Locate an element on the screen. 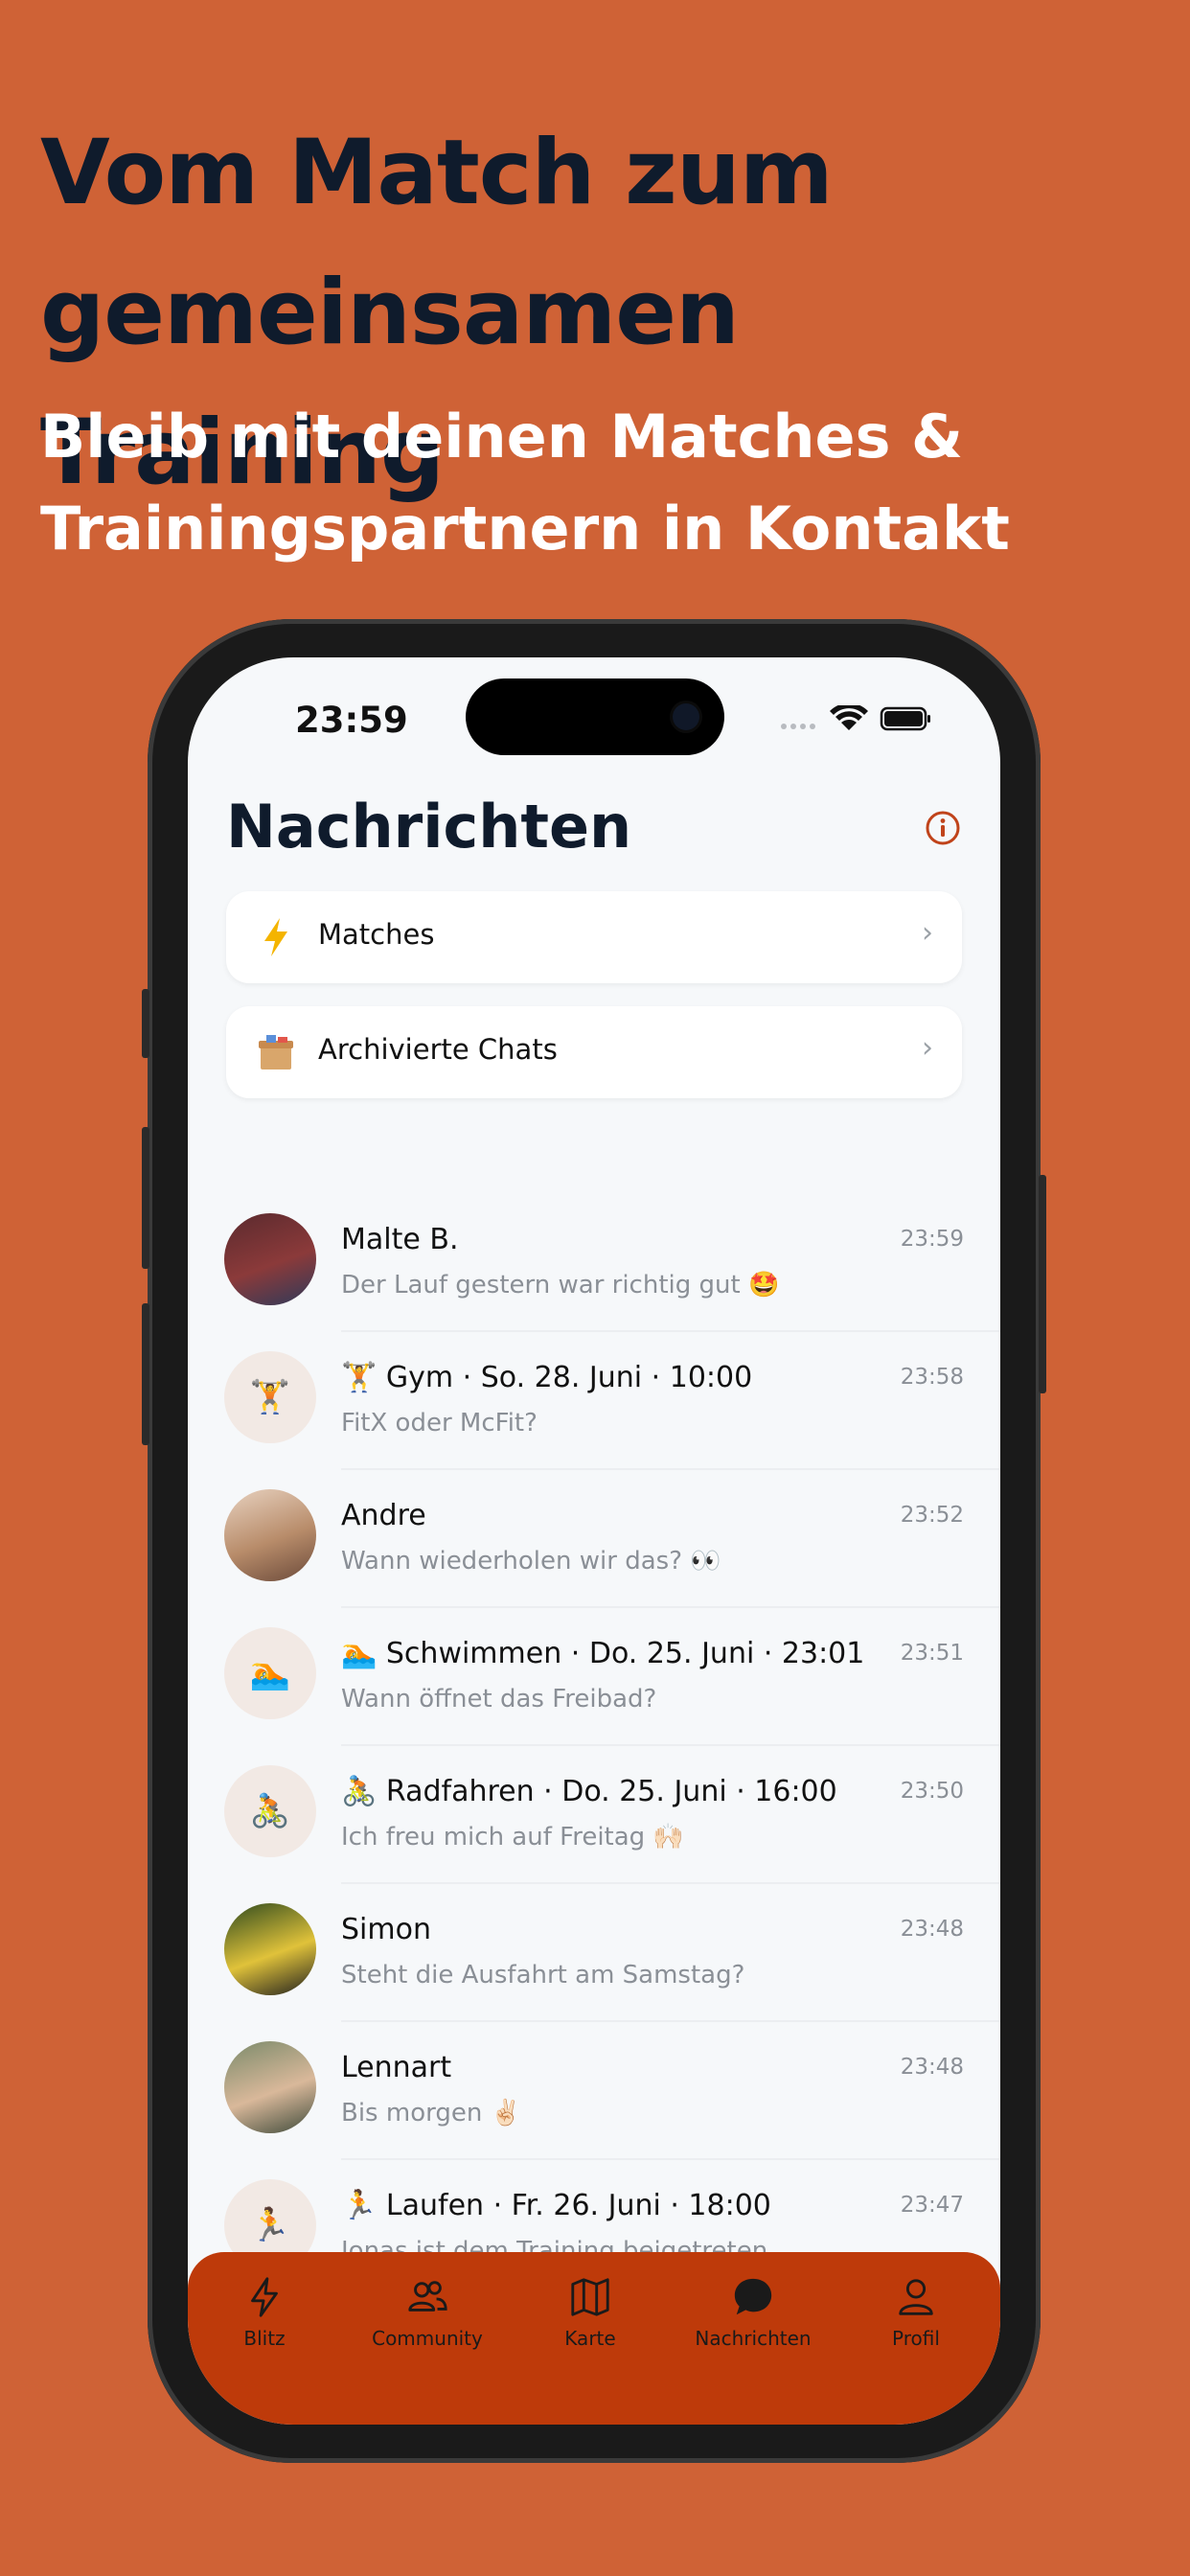  chat-preview: Ich freu mich auf Freitag 🙌🏻 is located at coordinates (512, 1837).